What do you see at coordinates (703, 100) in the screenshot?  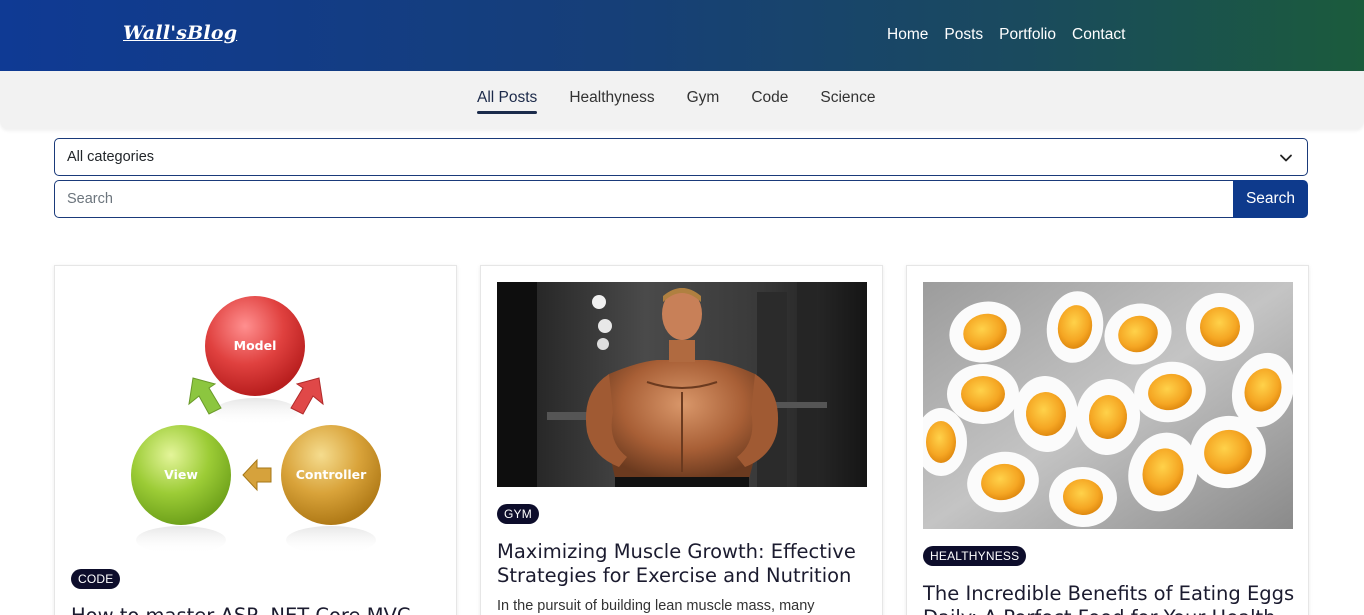 I see `tab-gym: Gym` at bounding box center [703, 100].